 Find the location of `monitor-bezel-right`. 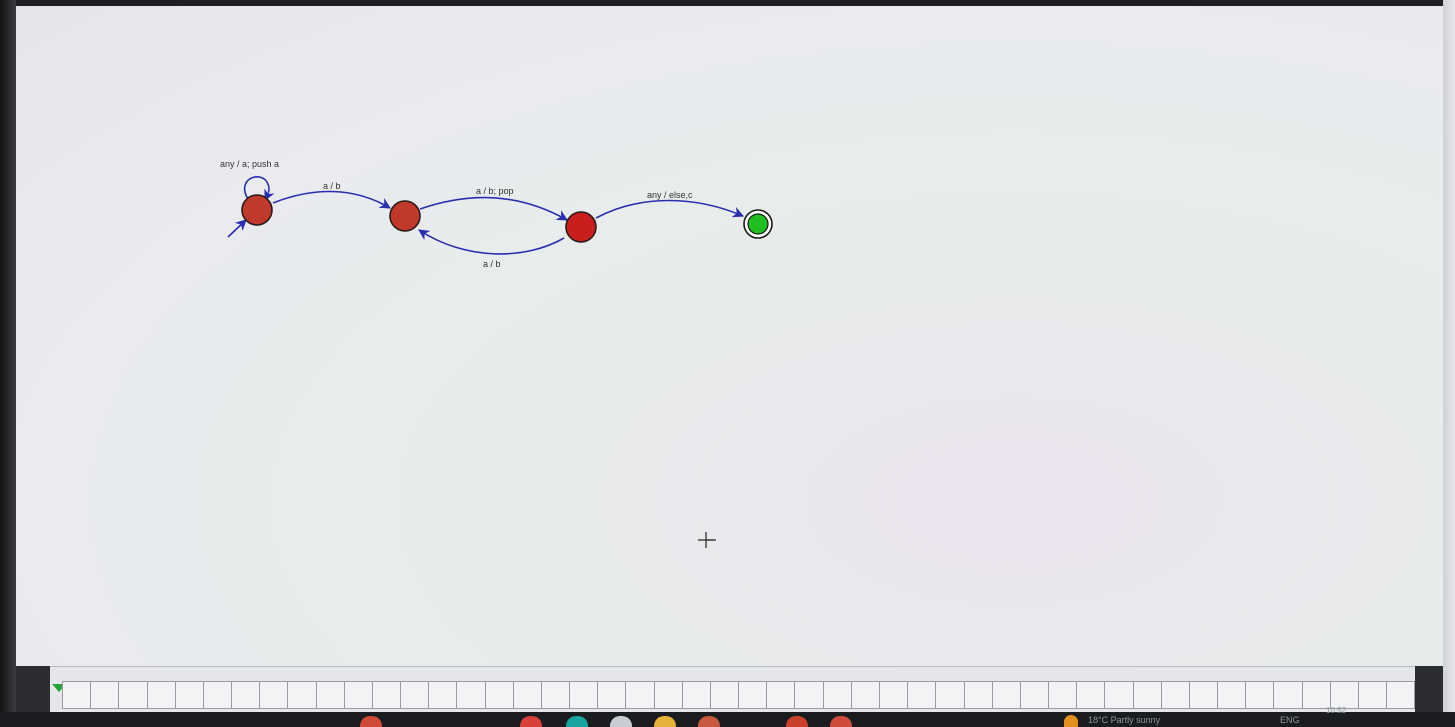

monitor-bezel-right is located at coordinates (1449, 363).